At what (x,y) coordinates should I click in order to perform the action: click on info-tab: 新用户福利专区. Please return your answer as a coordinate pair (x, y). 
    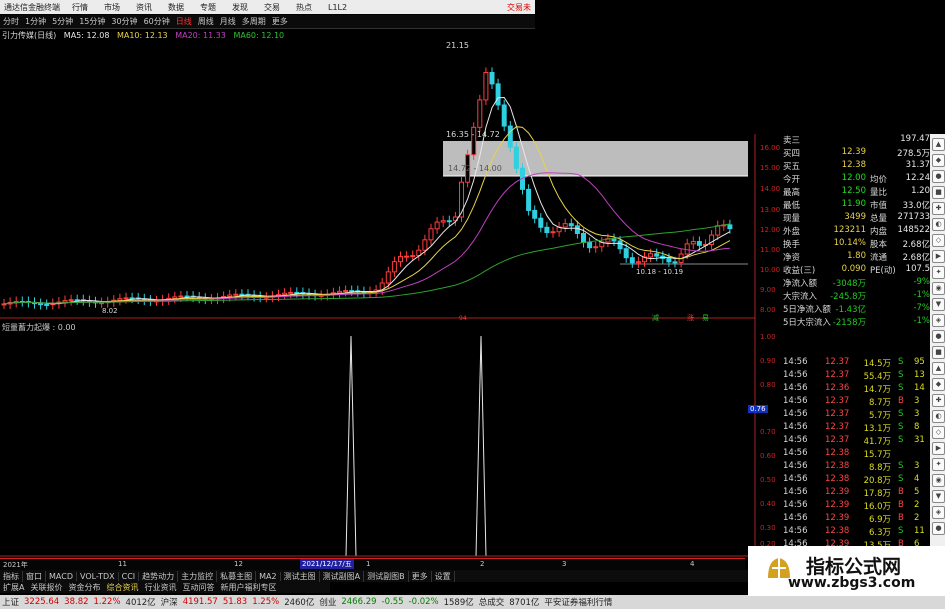
    Looking at the image, I should click on (248, 587).